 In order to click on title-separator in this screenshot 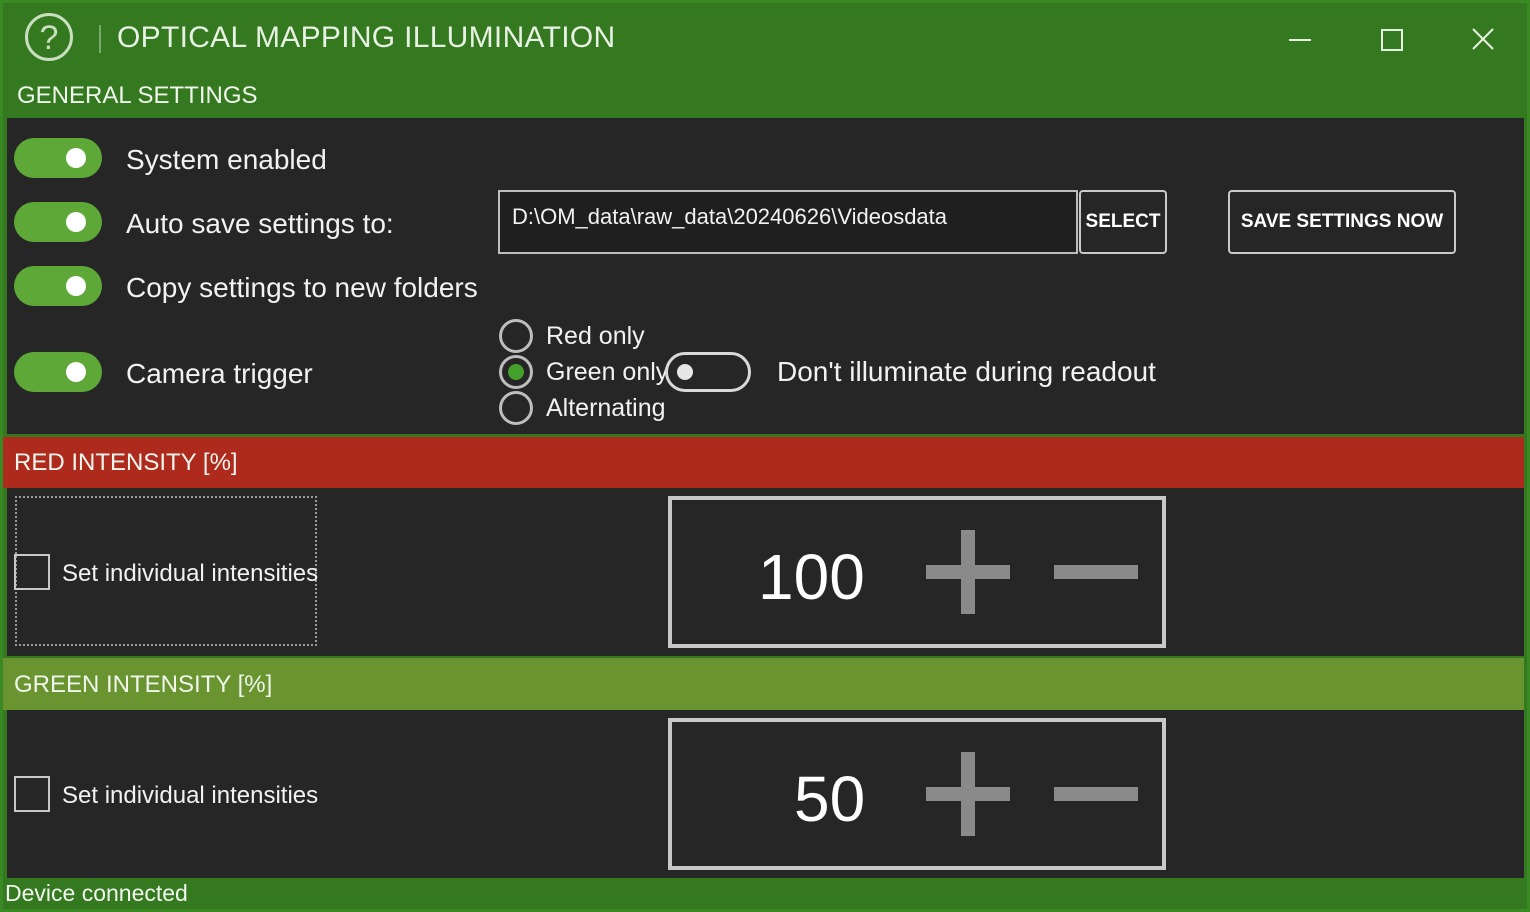, I will do `click(100, 39)`.